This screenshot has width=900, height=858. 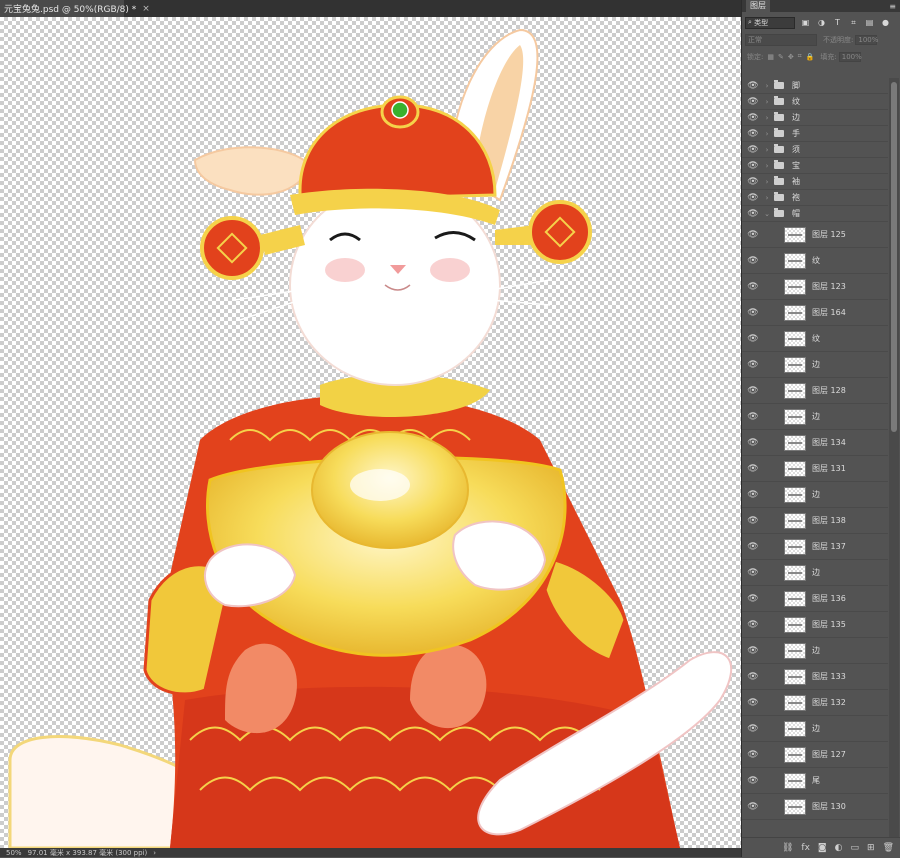 What do you see at coordinates (770, 57) in the screenshot?
I see `lock-transparent-icon: ▦` at bounding box center [770, 57].